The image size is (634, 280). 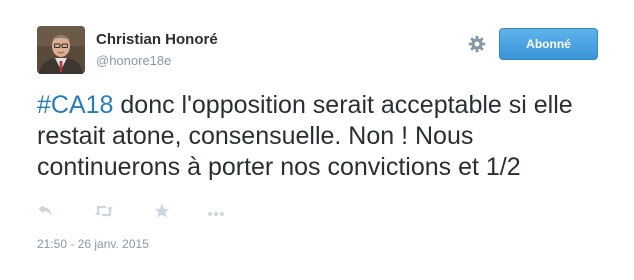 What do you see at coordinates (216, 215) in the screenshot?
I see `more-icon` at bounding box center [216, 215].